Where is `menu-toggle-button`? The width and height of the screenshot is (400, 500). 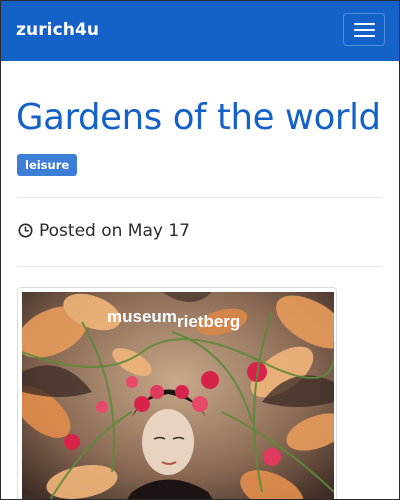 menu-toggle-button is located at coordinates (364, 29).